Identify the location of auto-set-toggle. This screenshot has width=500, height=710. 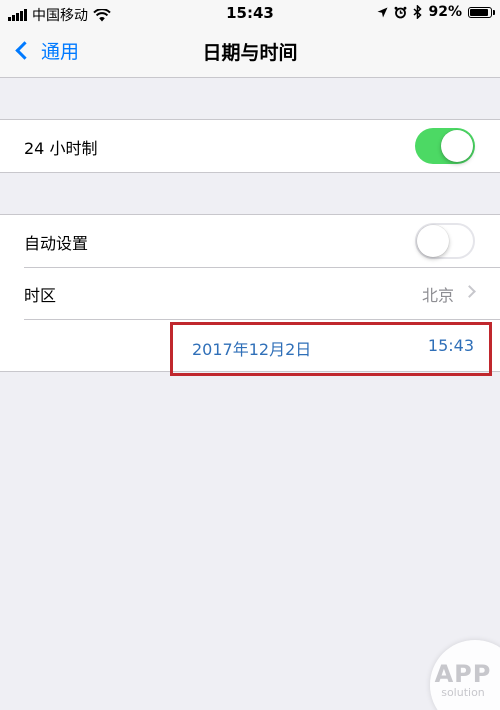
(445, 241).